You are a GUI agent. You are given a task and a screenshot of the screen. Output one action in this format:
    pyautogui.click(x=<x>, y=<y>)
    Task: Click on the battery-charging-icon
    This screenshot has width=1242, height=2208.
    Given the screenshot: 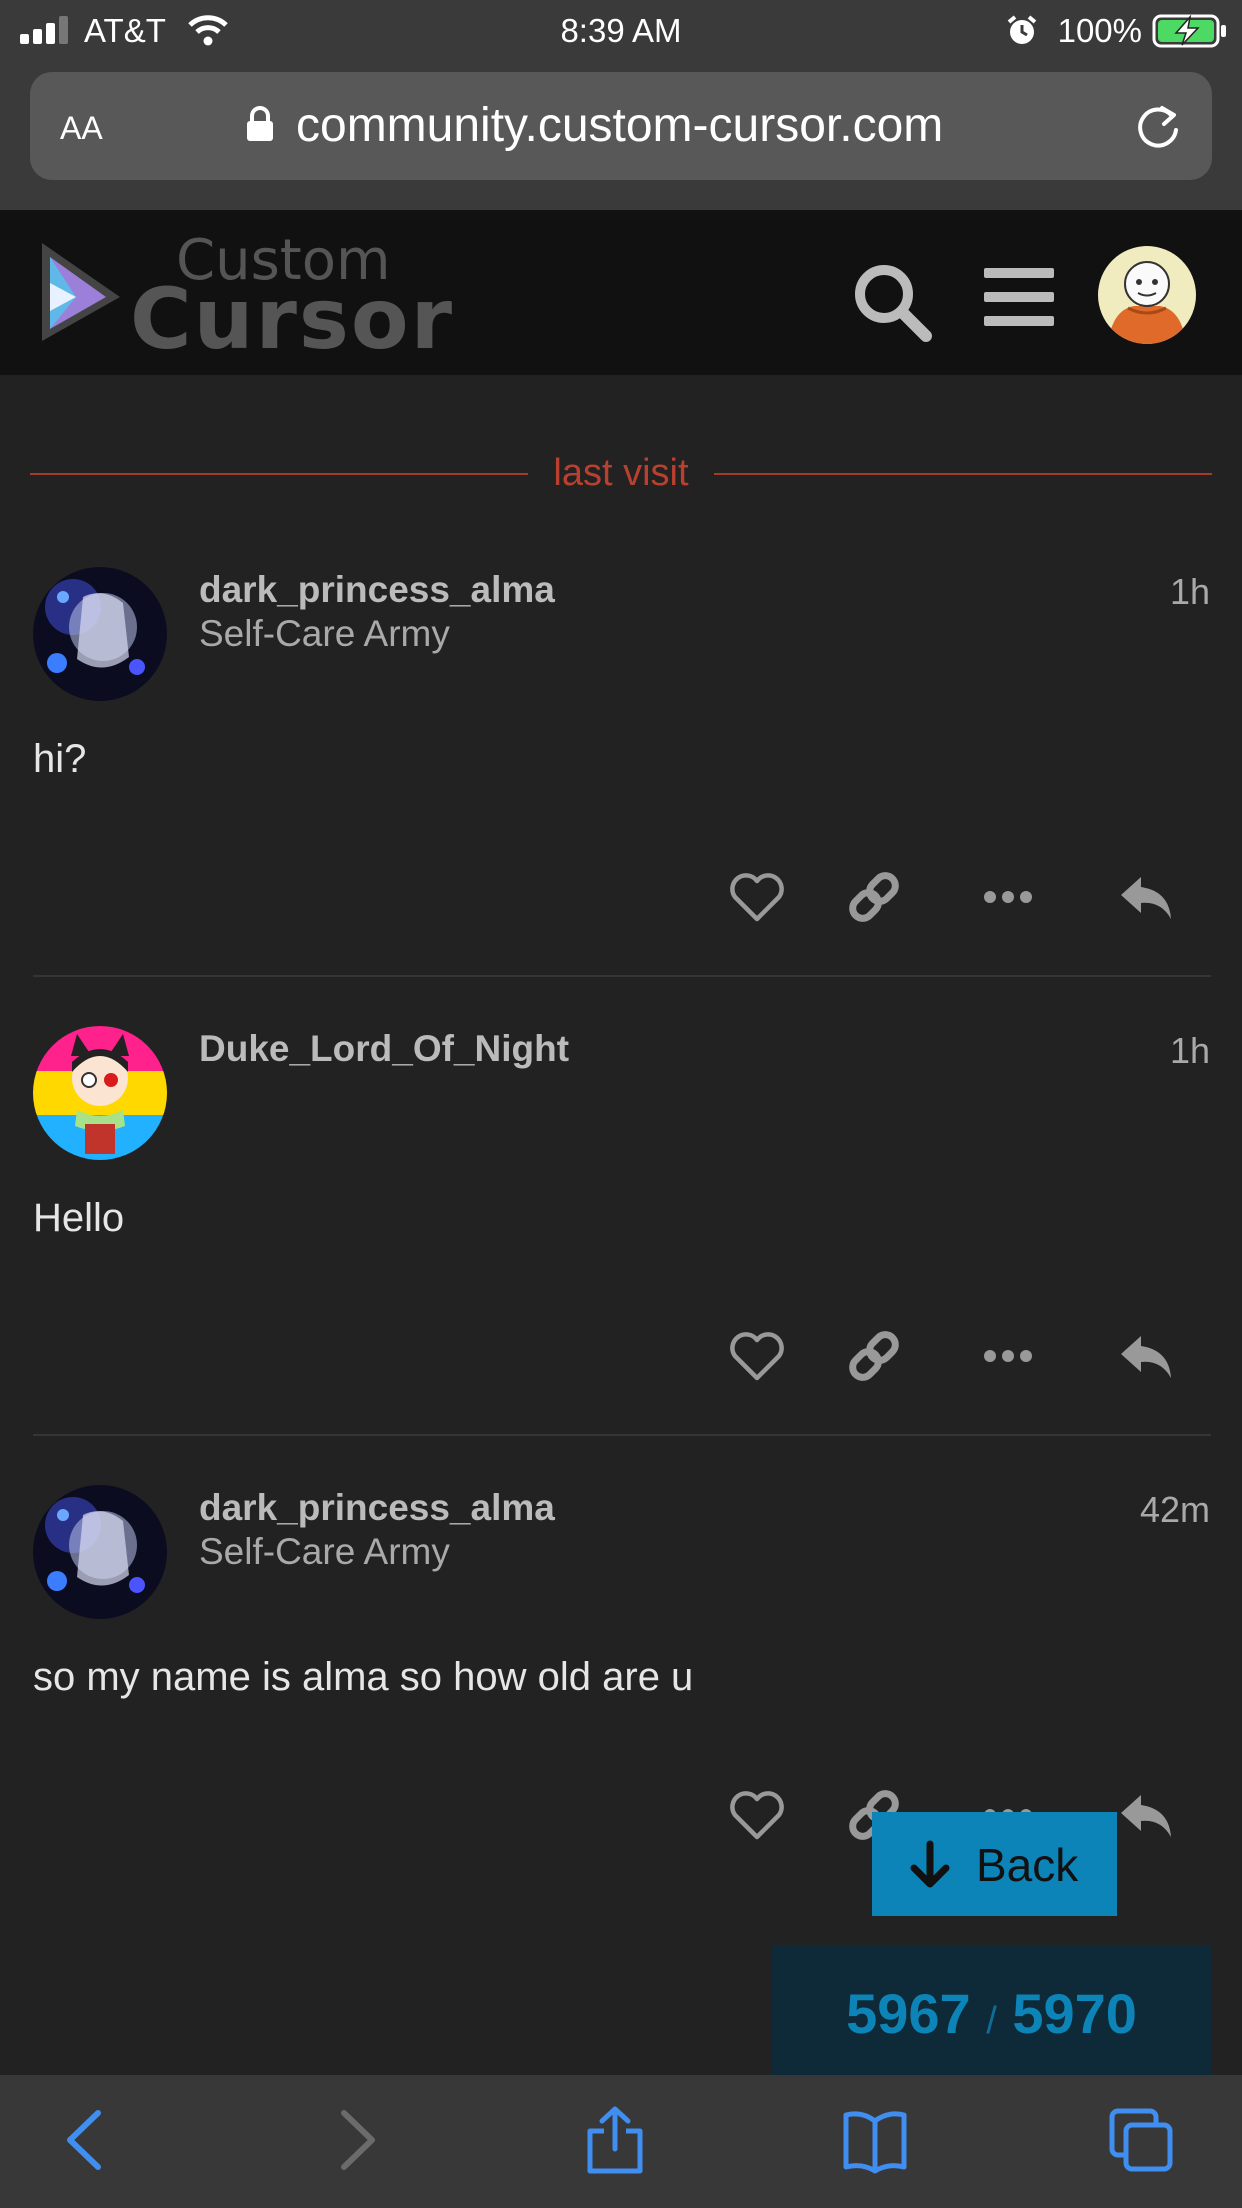 What is the action you would take?
    pyautogui.click(x=1189, y=31)
    